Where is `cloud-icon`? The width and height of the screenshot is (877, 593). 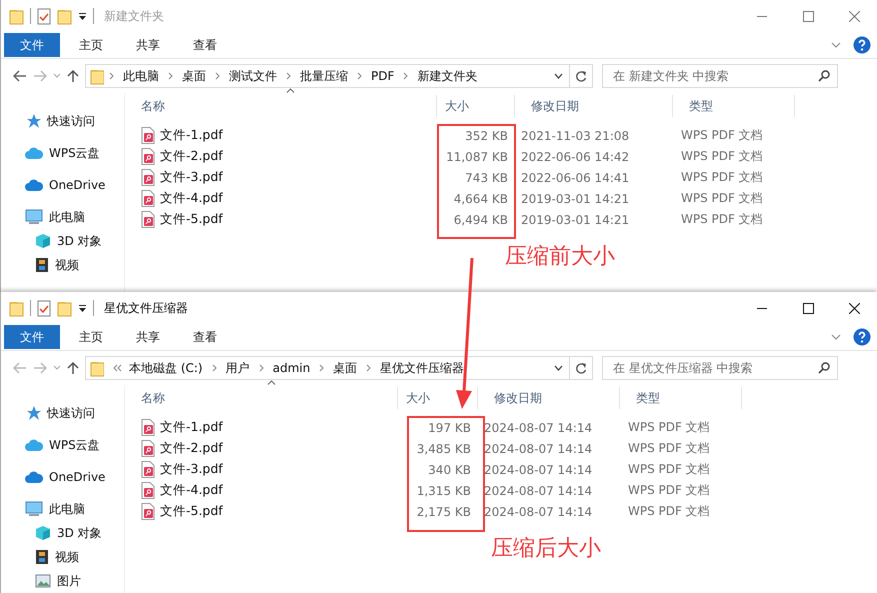
cloud-icon is located at coordinates (34, 477).